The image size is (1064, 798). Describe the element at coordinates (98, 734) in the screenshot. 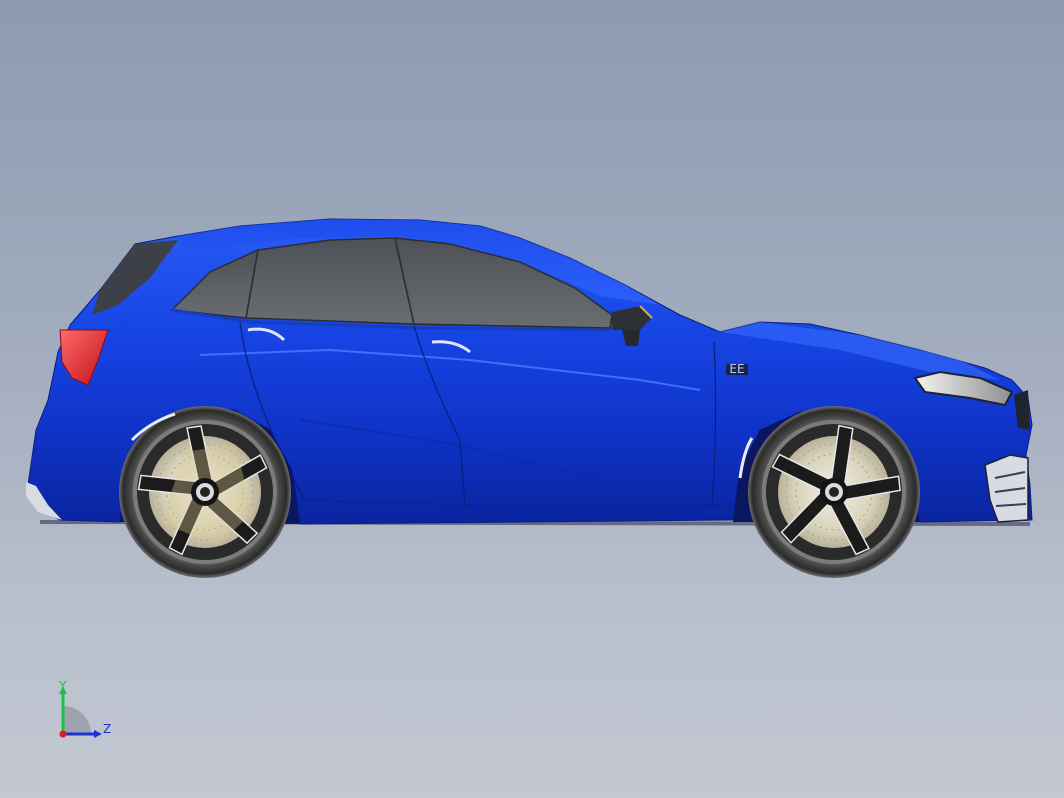

I see `z-axis-arrow` at that location.